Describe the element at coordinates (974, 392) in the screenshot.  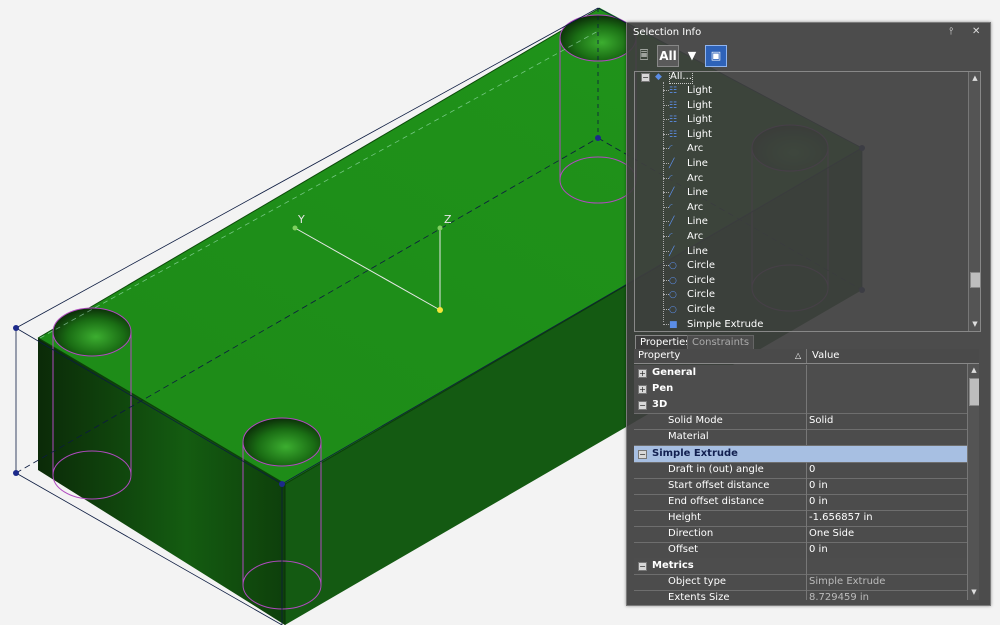
I see `grid-scroll-thumb` at that location.